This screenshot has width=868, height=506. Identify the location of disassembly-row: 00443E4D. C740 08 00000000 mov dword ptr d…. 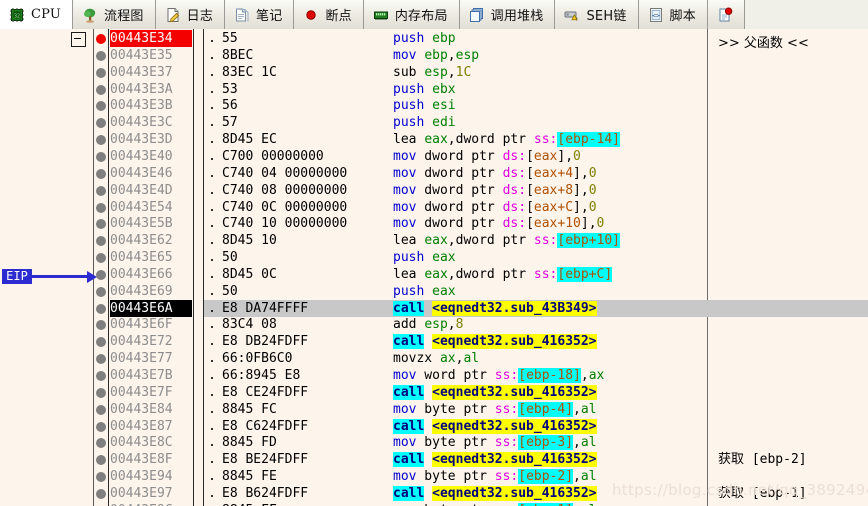
(434, 190).